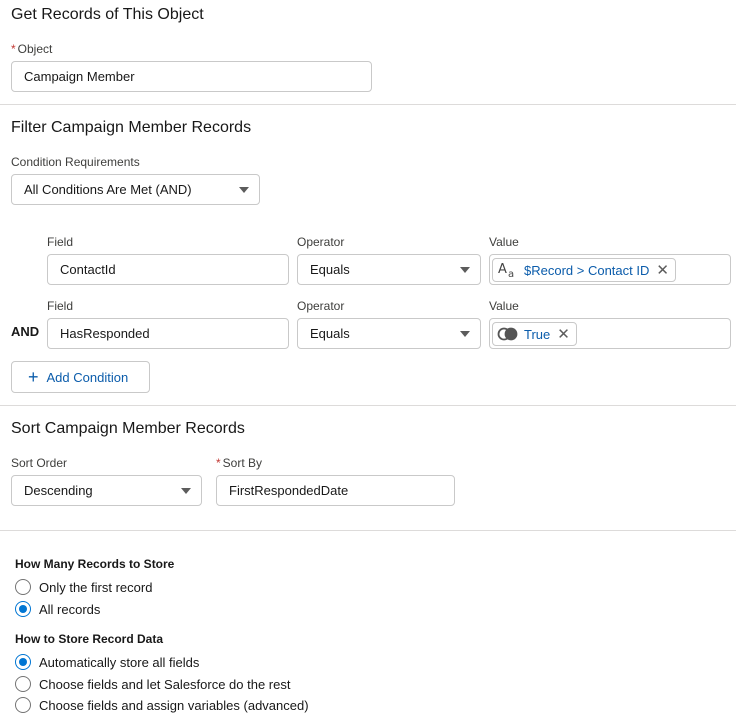 This screenshot has width=736, height=716. What do you see at coordinates (106, 490) in the screenshot?
I see `sort-order-select: Descending` at bounding box center [106, 490].